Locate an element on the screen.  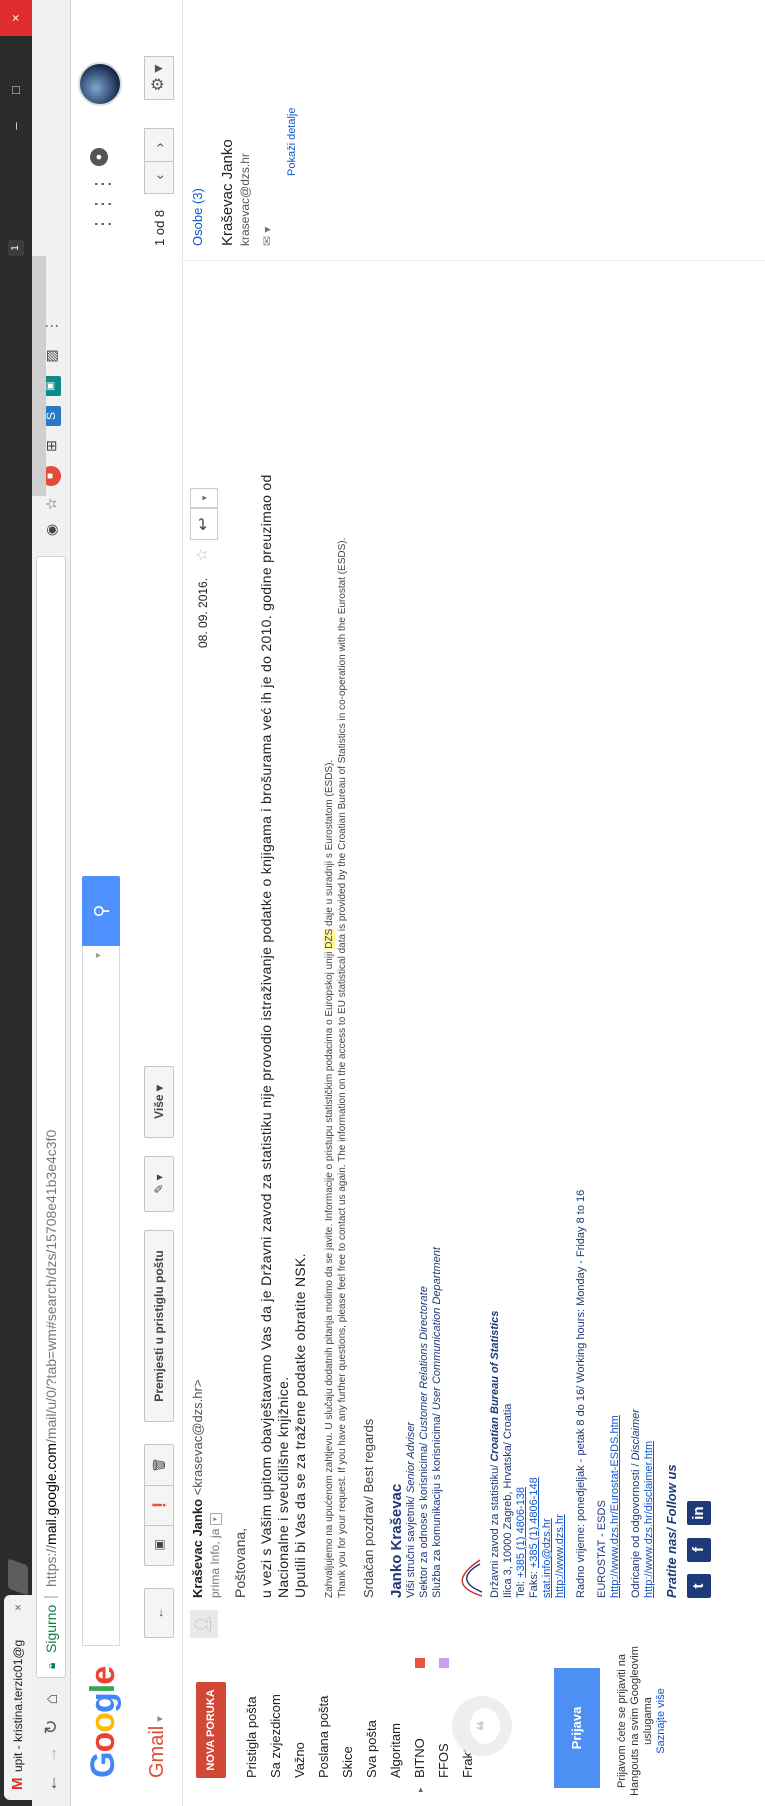
new-tab-button is located at coordinates (18, 1577).